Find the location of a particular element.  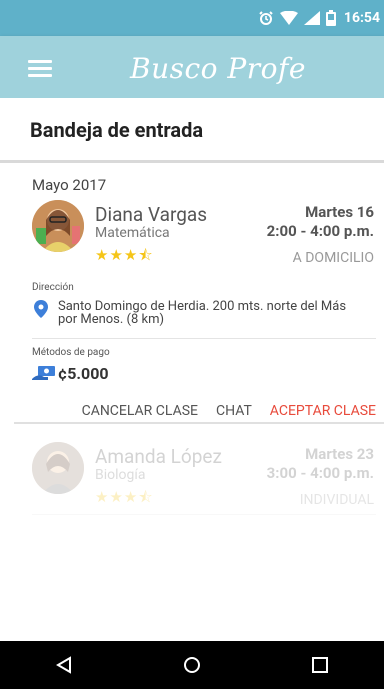

class-actions: CANCELAR CLASE CHAT ACEPTAR CLASE is located at coordinates (198, 411).